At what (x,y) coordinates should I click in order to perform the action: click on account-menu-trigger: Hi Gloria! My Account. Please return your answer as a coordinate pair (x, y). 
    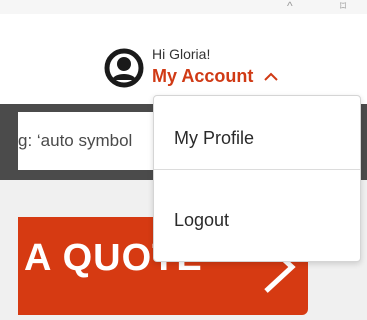
    Looking at the image, I should click on (204, 66).